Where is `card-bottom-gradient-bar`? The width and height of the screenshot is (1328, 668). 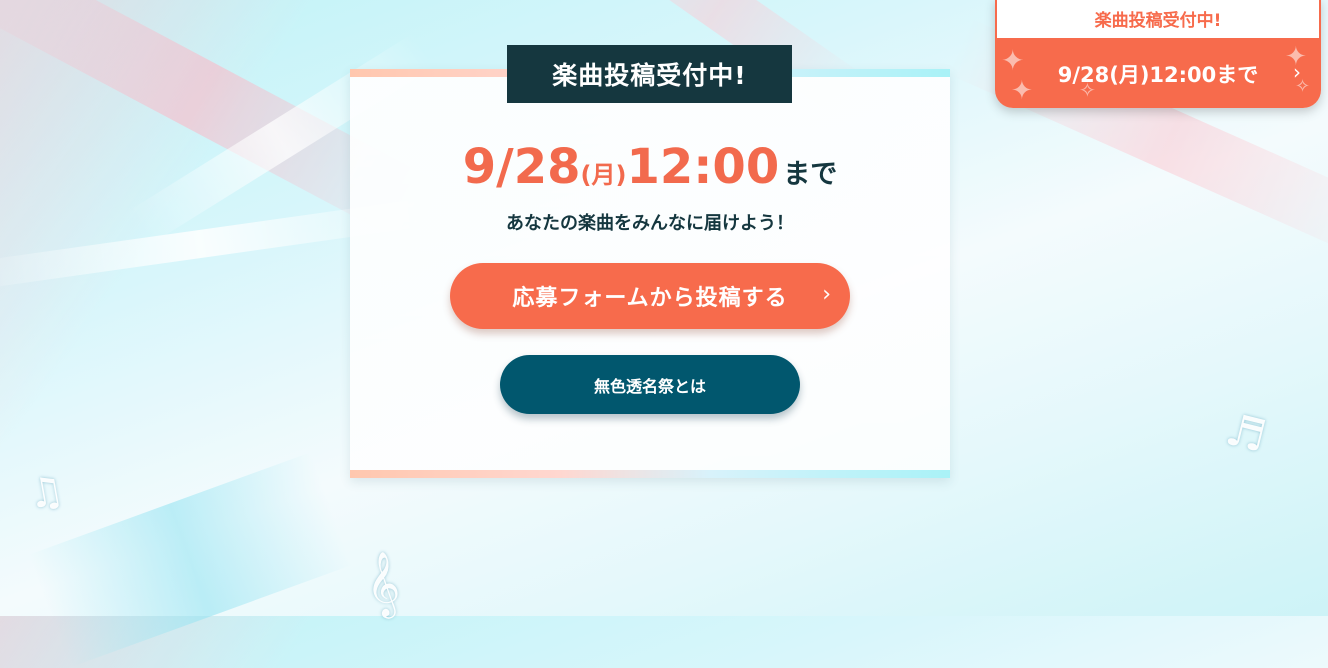
card-bottom-gradient-bar is located at coordinates (650, 474).